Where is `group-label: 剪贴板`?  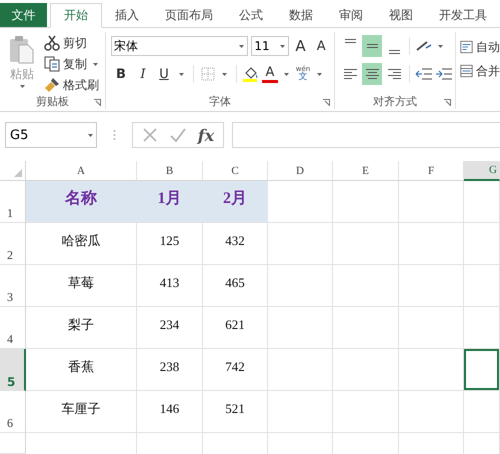 group-label: 剪贴板 is located at coordinates (52, 101).